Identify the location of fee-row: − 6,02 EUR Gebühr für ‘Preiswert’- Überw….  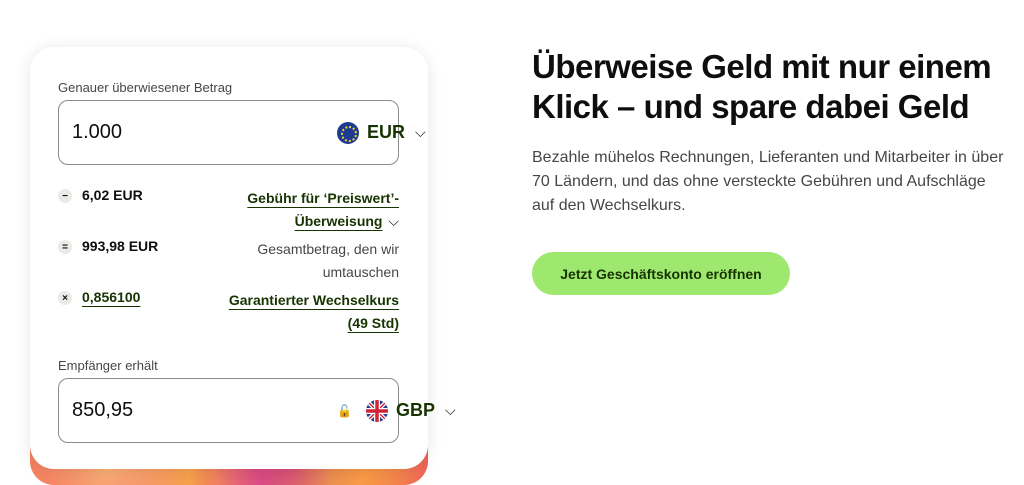
(228, 210).